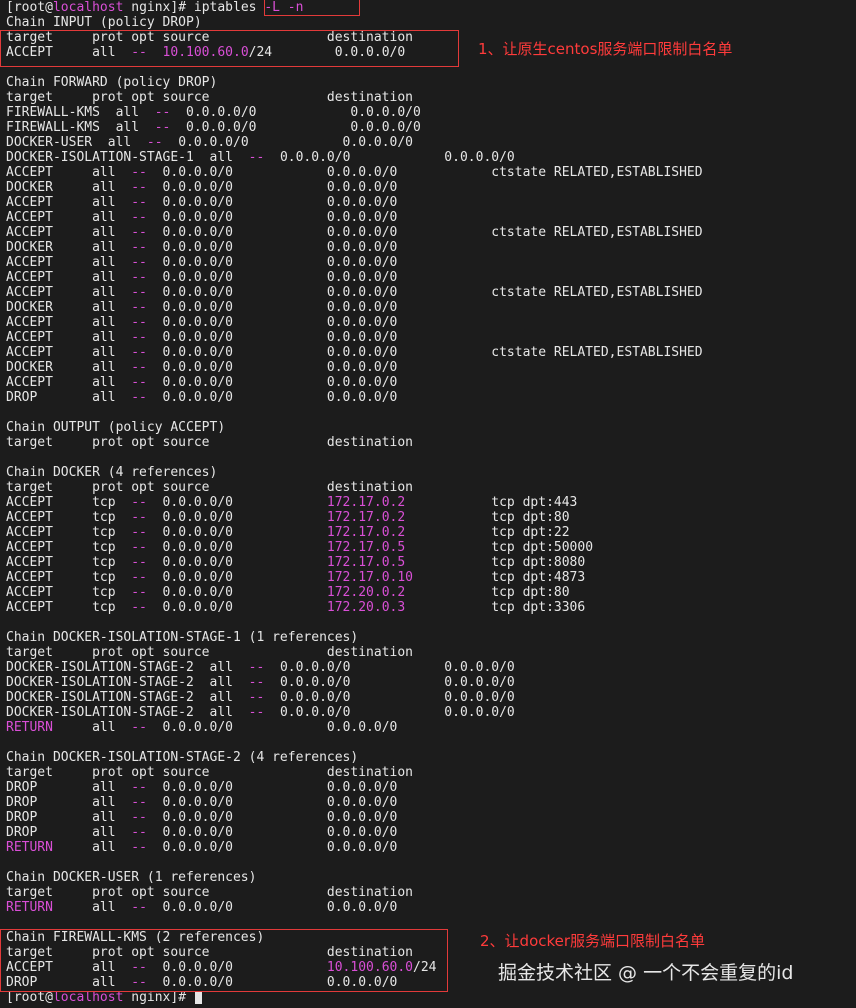 Image resolution: width=856 pixels, height=1008 pixels. I want to click on terminal-text: 172.20.0.3, so click(366, 607).